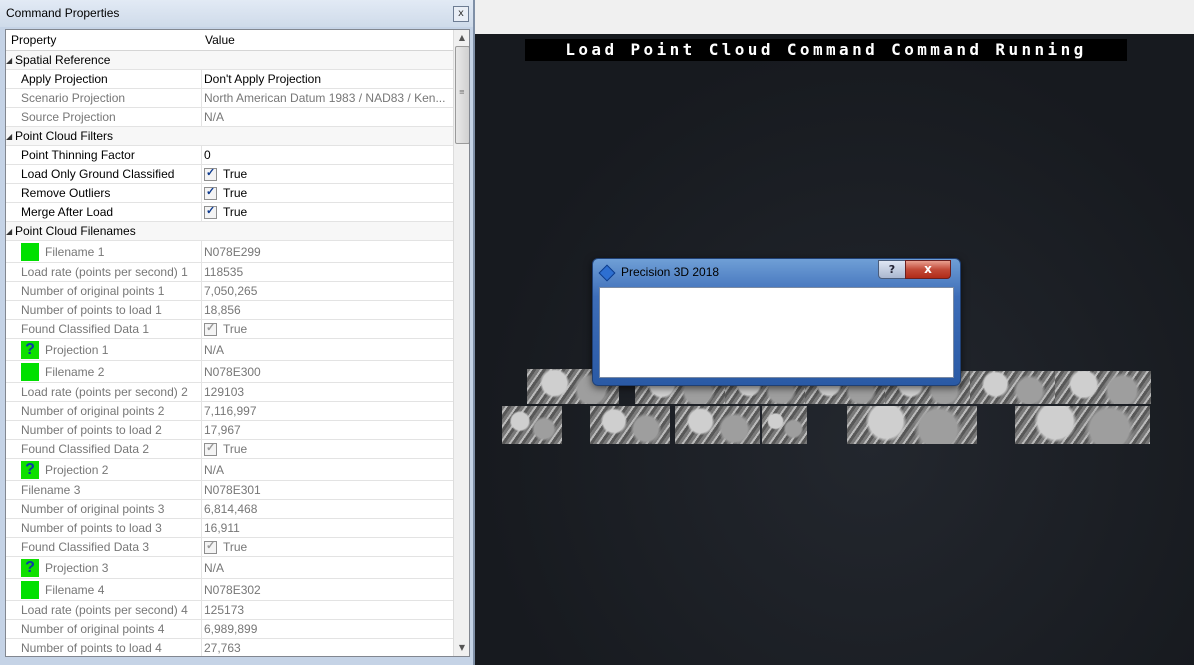  I want to click on value-text: 7,050,265, so click(231, 291).